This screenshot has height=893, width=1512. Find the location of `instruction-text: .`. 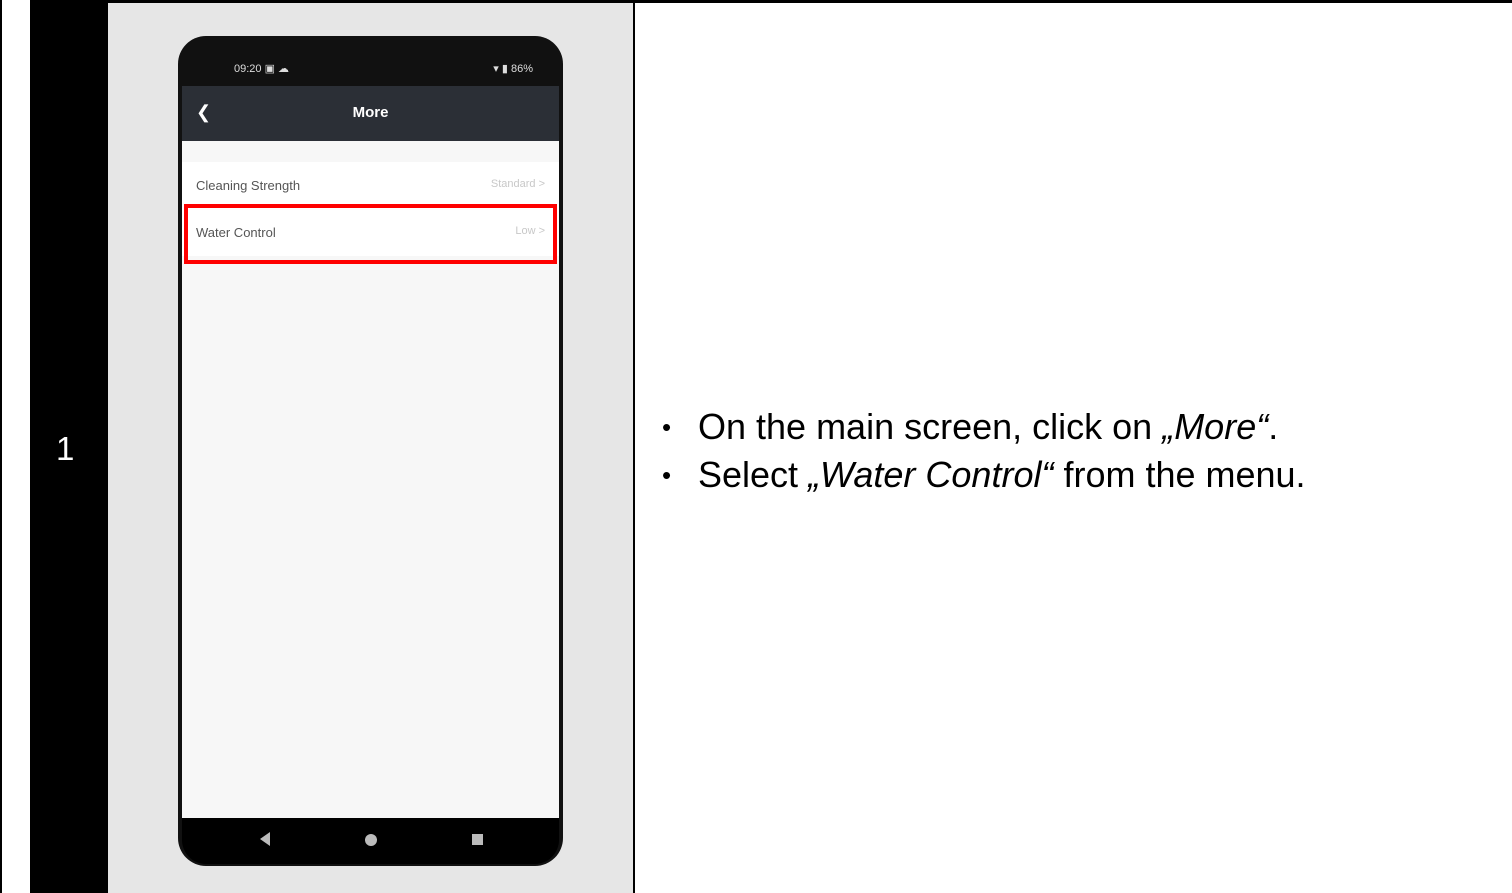

instruction-text: . is located at coordinates (1273, 426).